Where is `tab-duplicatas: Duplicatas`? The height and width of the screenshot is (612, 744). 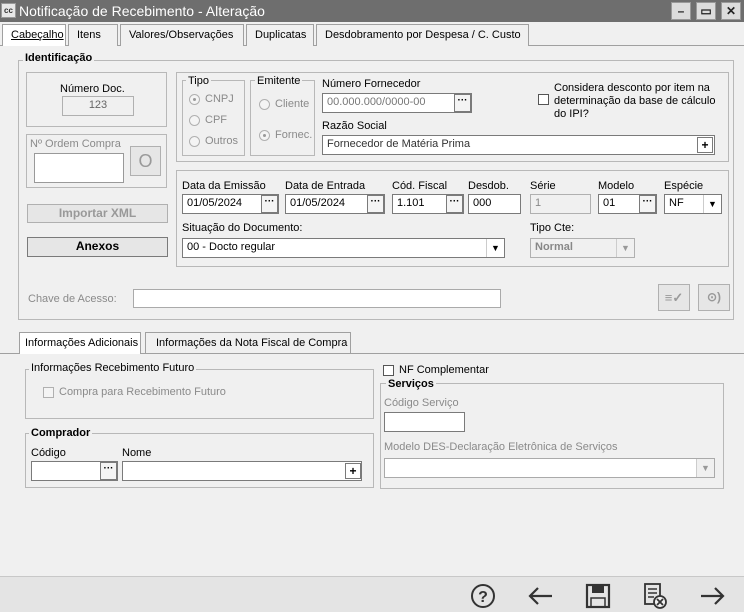
tab-duplicatas: Duplicatas is located at coordinates (280, 35).